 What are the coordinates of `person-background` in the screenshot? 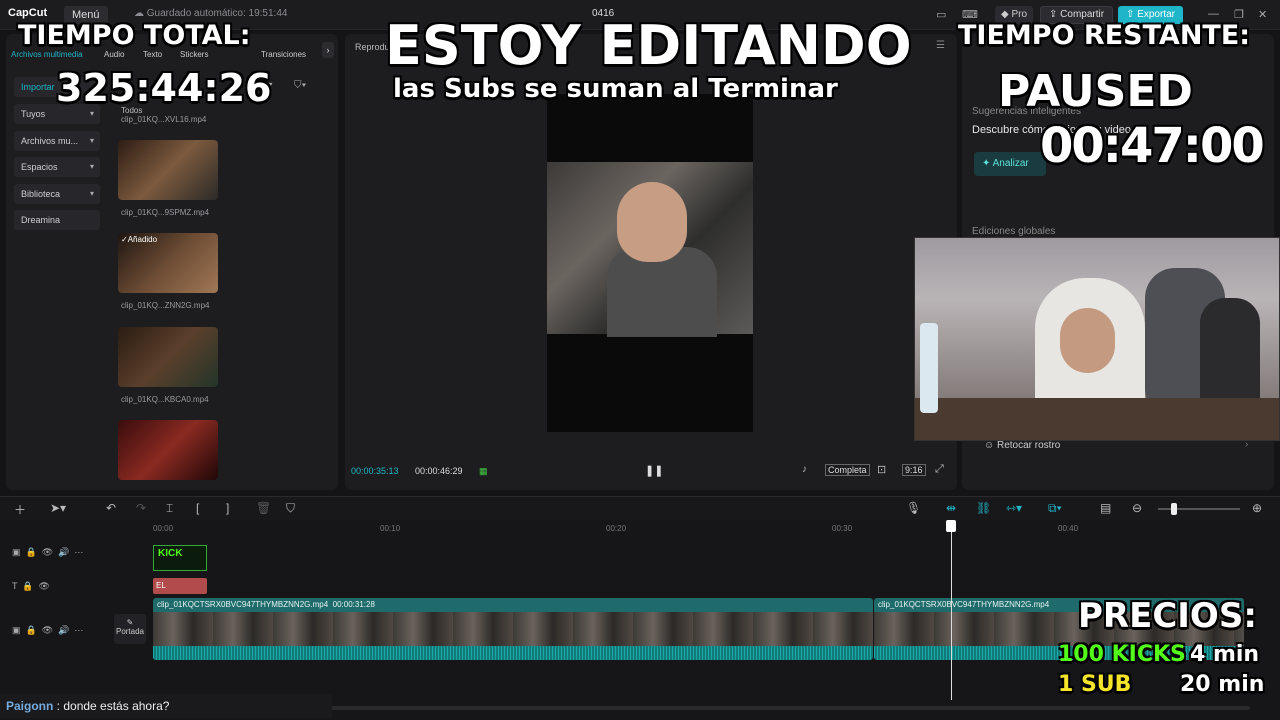 It's located at (1230, 353).